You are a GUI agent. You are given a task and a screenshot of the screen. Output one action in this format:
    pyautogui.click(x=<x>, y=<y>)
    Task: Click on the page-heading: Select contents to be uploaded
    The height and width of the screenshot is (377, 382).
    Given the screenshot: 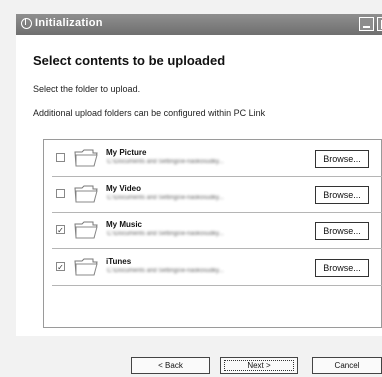 What is the action you would take?
    pyautogui.click(x=129, y=60)
    